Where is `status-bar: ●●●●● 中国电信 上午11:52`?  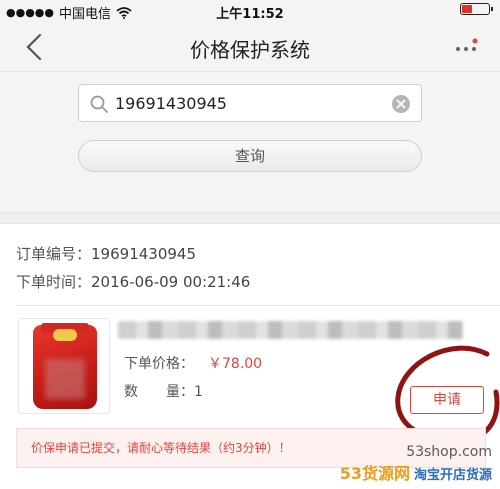
status-bar: ●●●●● 中国电信 上午11:52 is located at coordinates (250, 11).